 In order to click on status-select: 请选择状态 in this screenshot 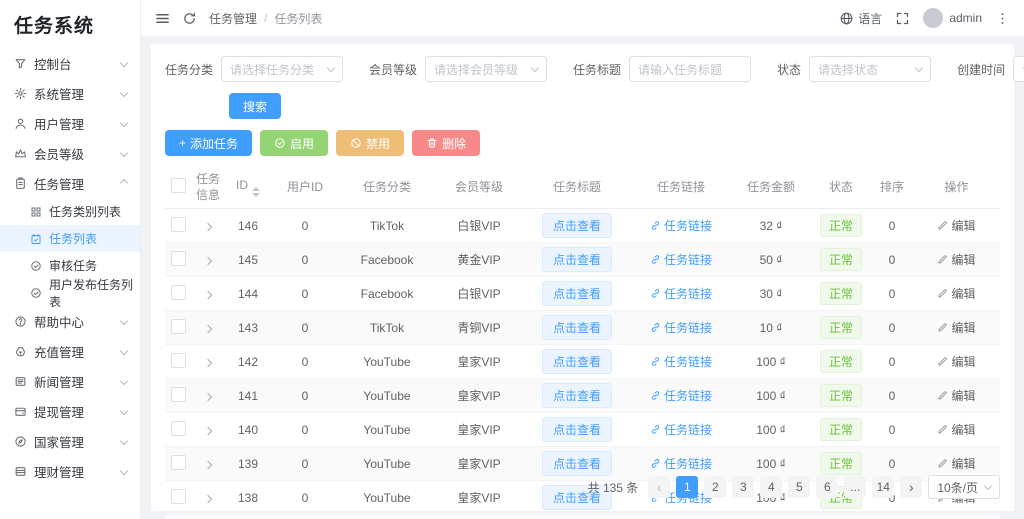, I will do `click(870, 69)`.